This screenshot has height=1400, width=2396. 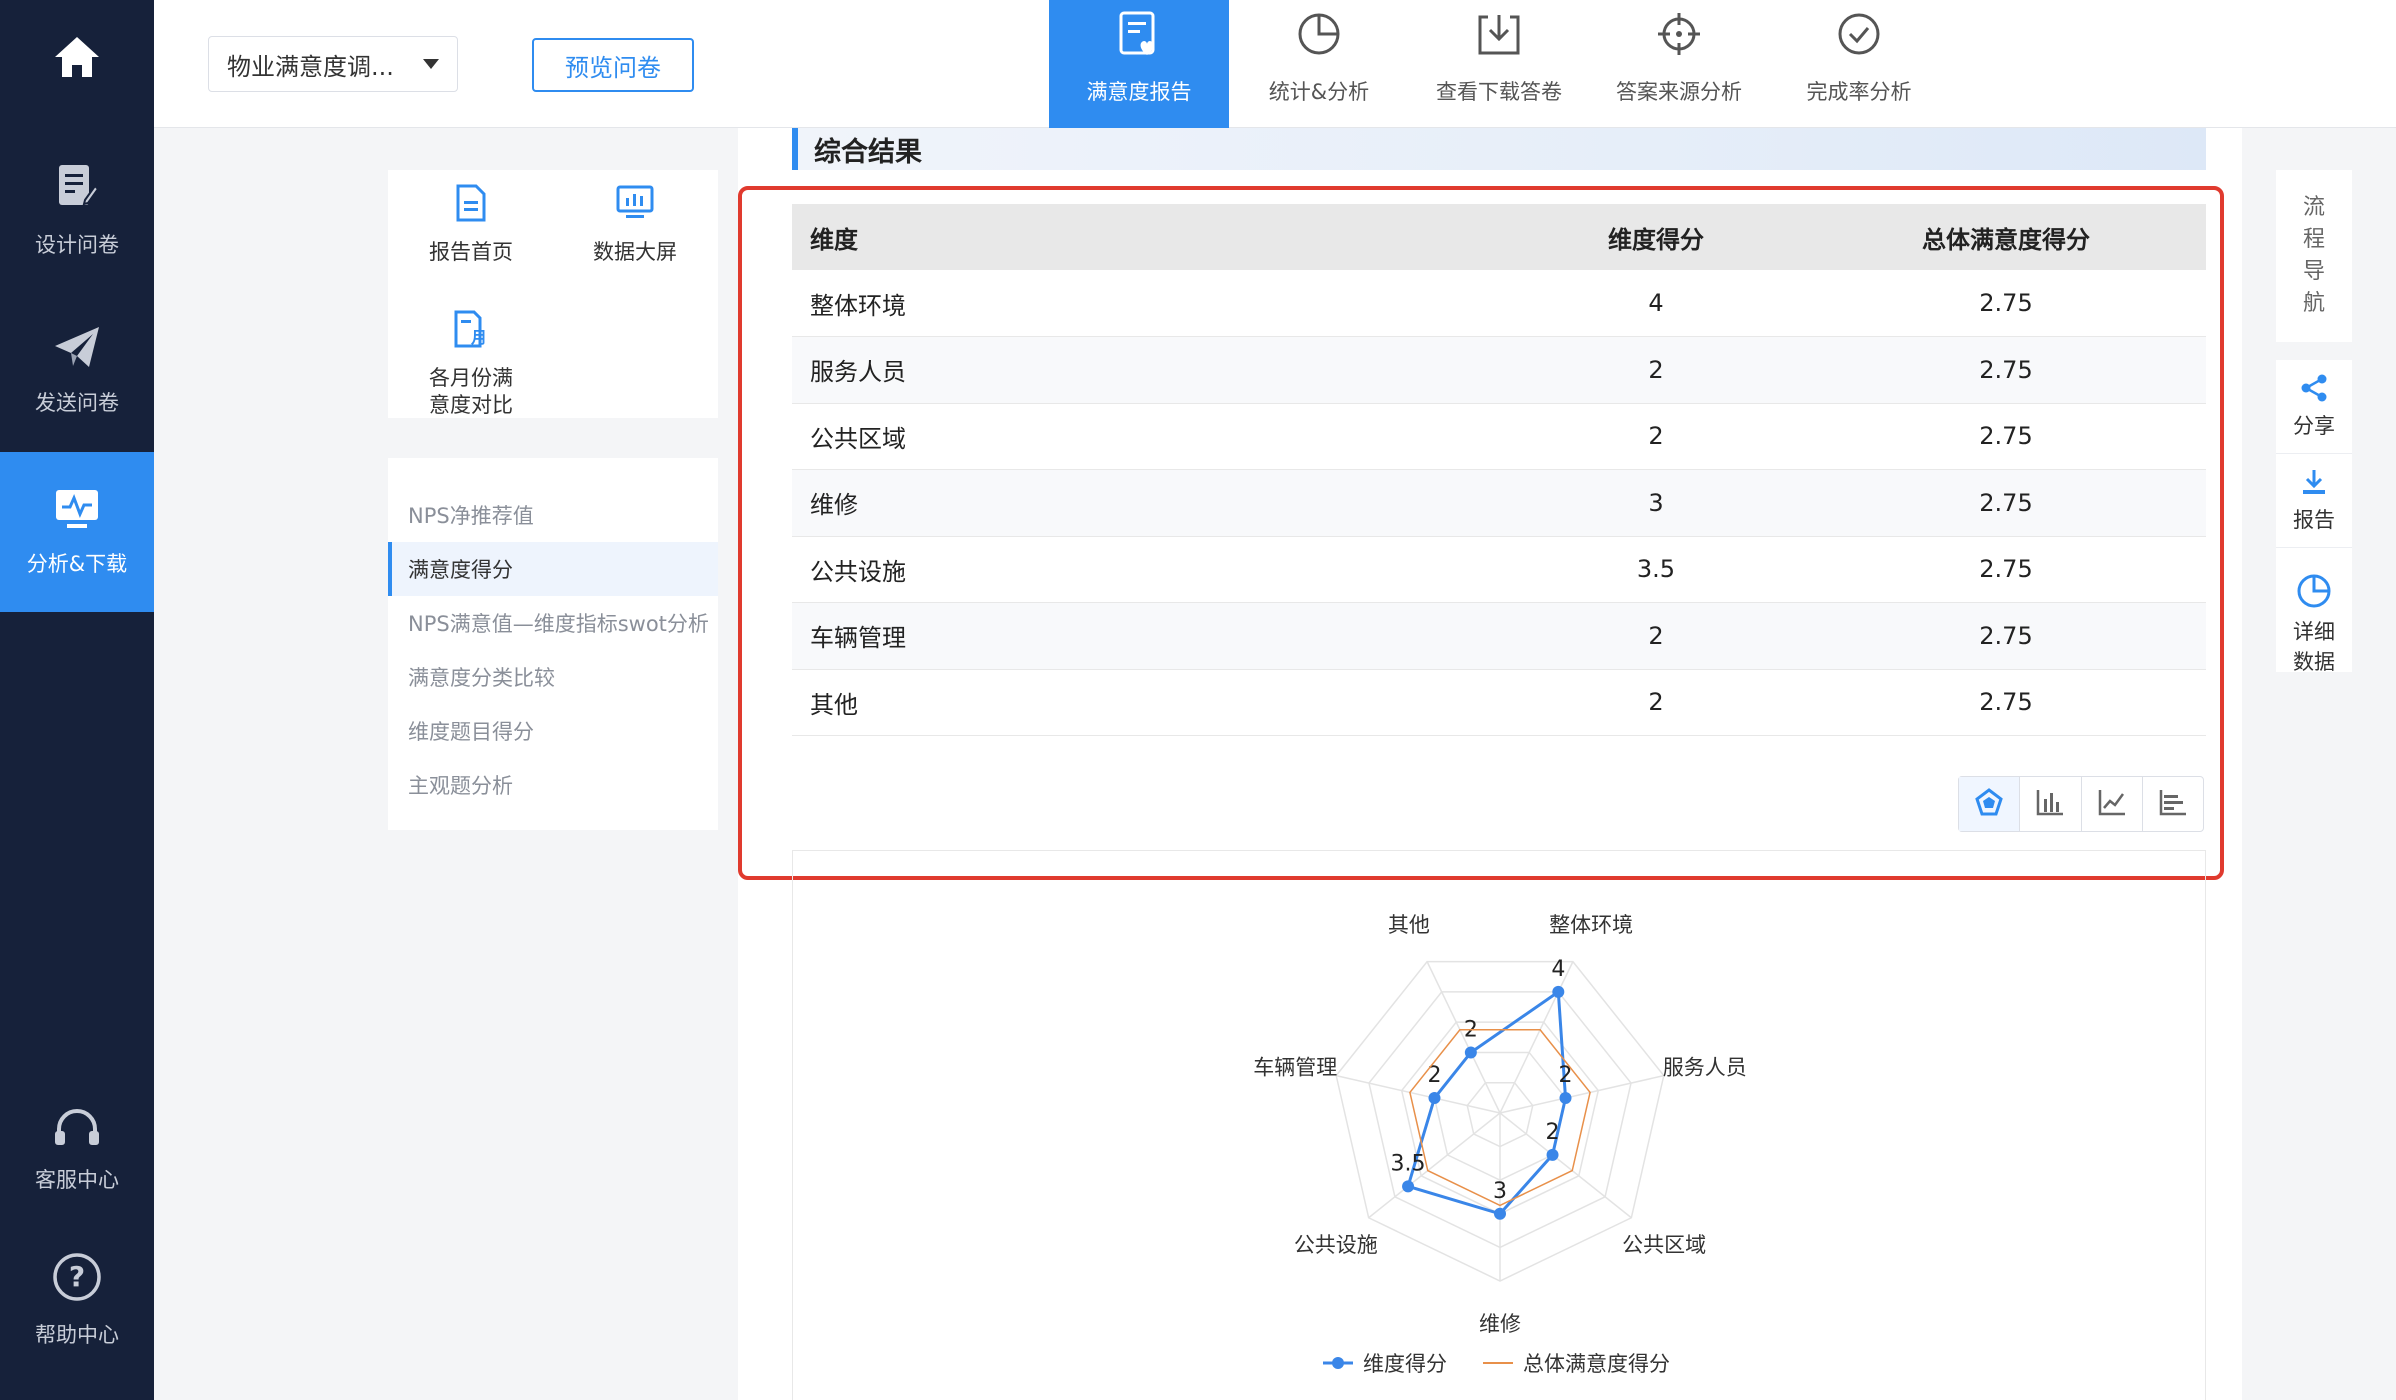 I want to click on tab-view-download-answers: 查看下载答卷, so click(x=1499, y=64).